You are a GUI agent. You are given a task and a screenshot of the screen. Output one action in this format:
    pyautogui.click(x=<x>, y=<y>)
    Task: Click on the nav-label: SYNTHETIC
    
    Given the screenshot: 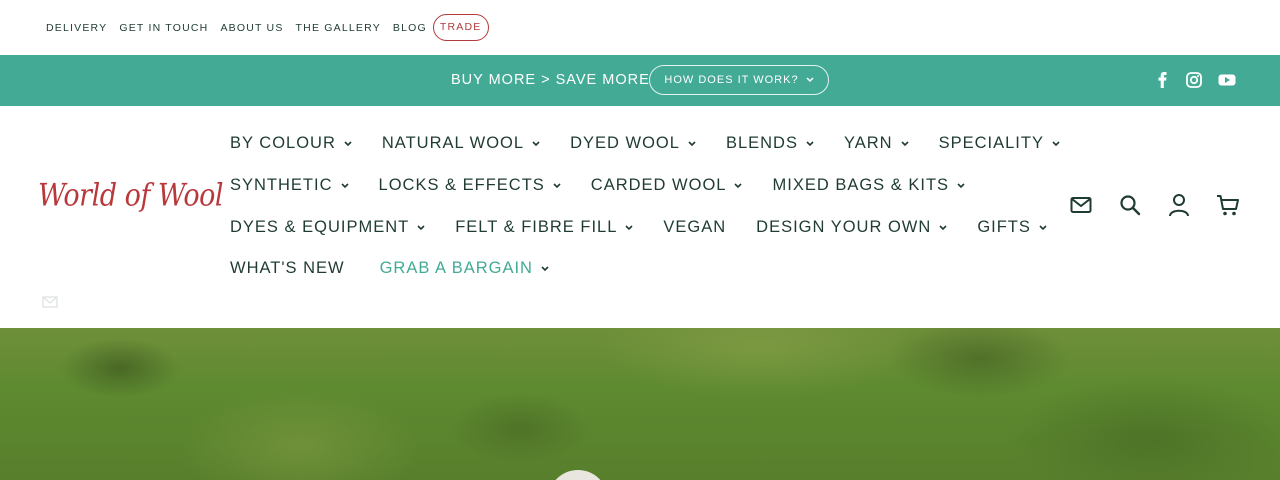 What is the action you would take?
    pyautogui.click(x=281, y=185)
    